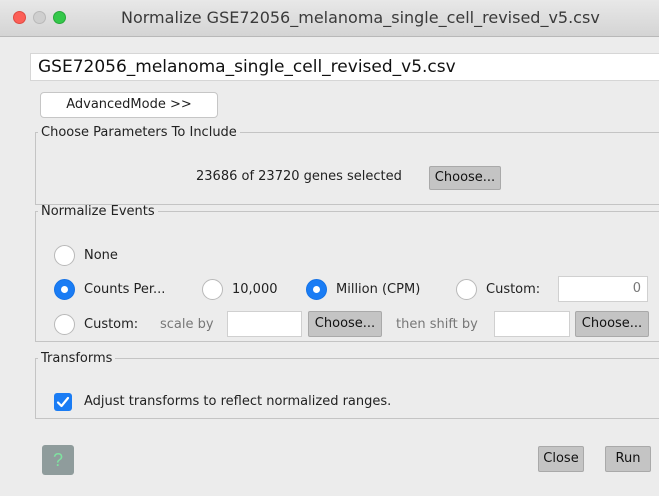 The height and width of the screenshot is (496, 659). I want to click on parameters-legend: Choose Parameters To Include, so click(139, 132).